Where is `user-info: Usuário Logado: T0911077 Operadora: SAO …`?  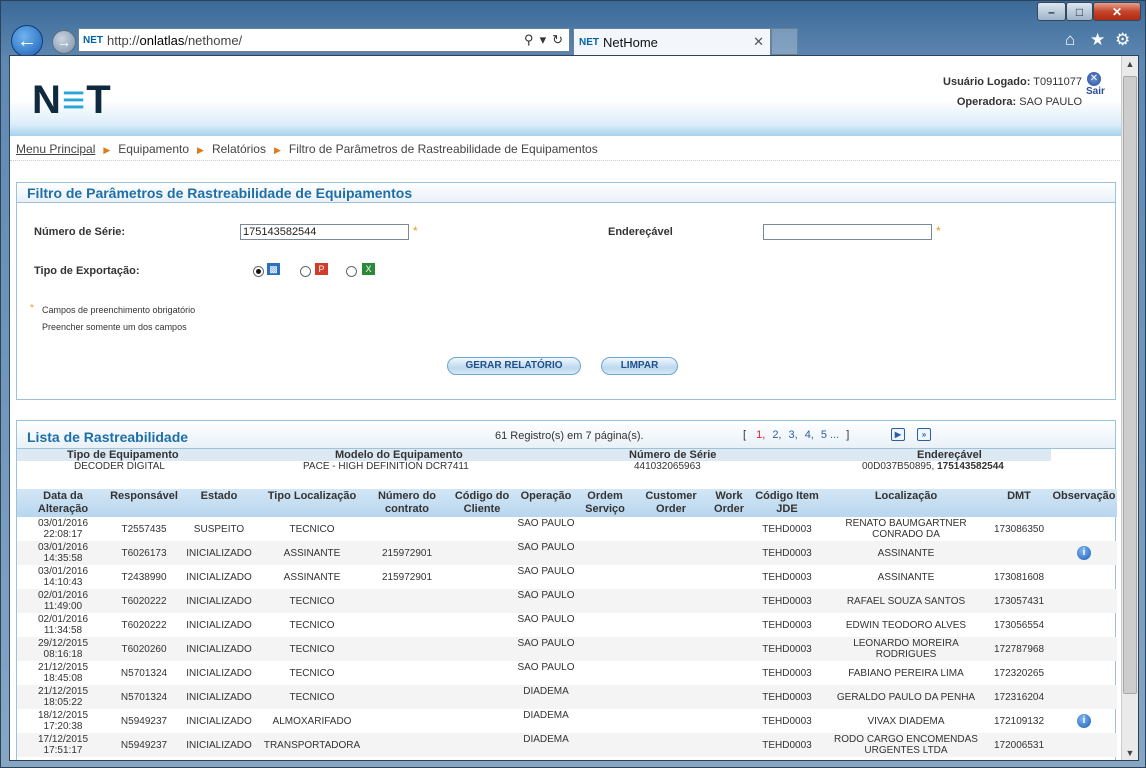
user-info: Usuário Logado: T0911077 Operadora: SAO … is located at coordinates (1012, 92).